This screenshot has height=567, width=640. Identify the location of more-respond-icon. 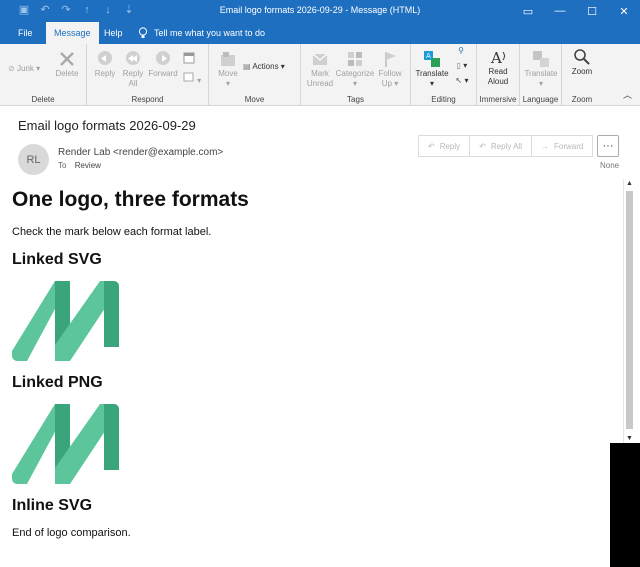
(188, 77).